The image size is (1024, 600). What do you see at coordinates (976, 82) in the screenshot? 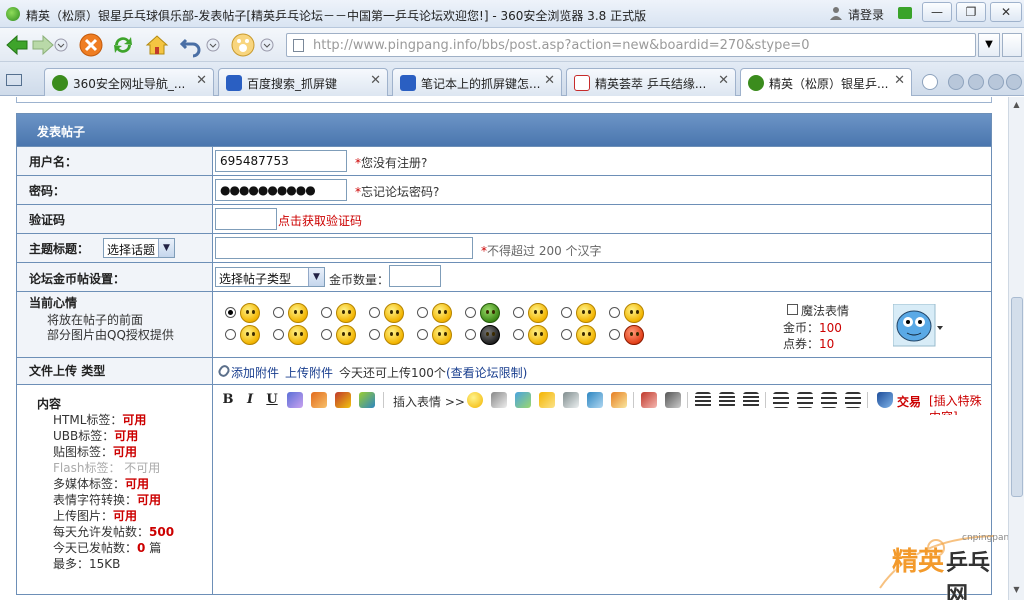
I see `scroll-tabs-right-icon` at bounding box center [976, 82].